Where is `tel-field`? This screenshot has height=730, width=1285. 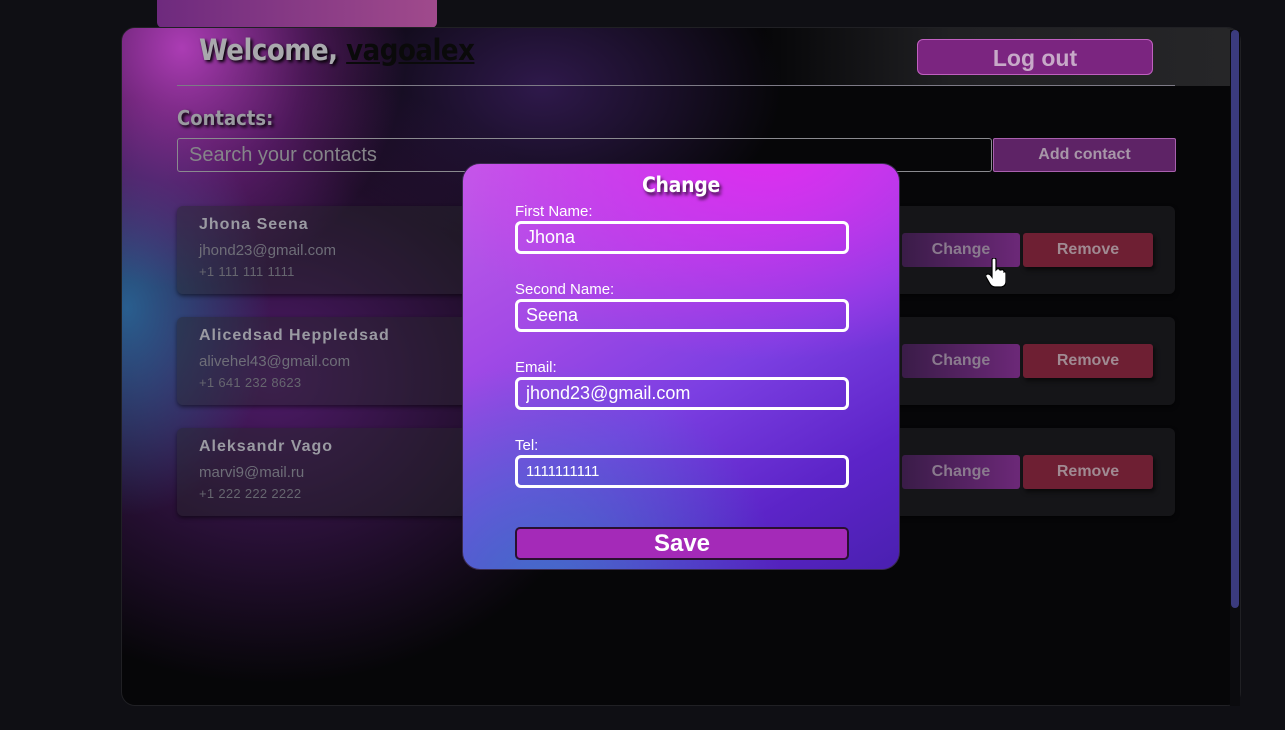
tel-field is located at coordinates (682, 471).